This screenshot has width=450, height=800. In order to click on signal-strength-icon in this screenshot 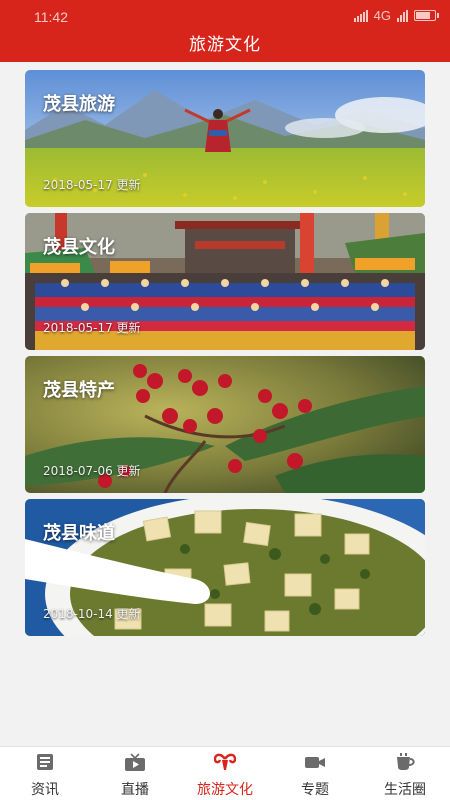, I will do `click(402, 15)`.